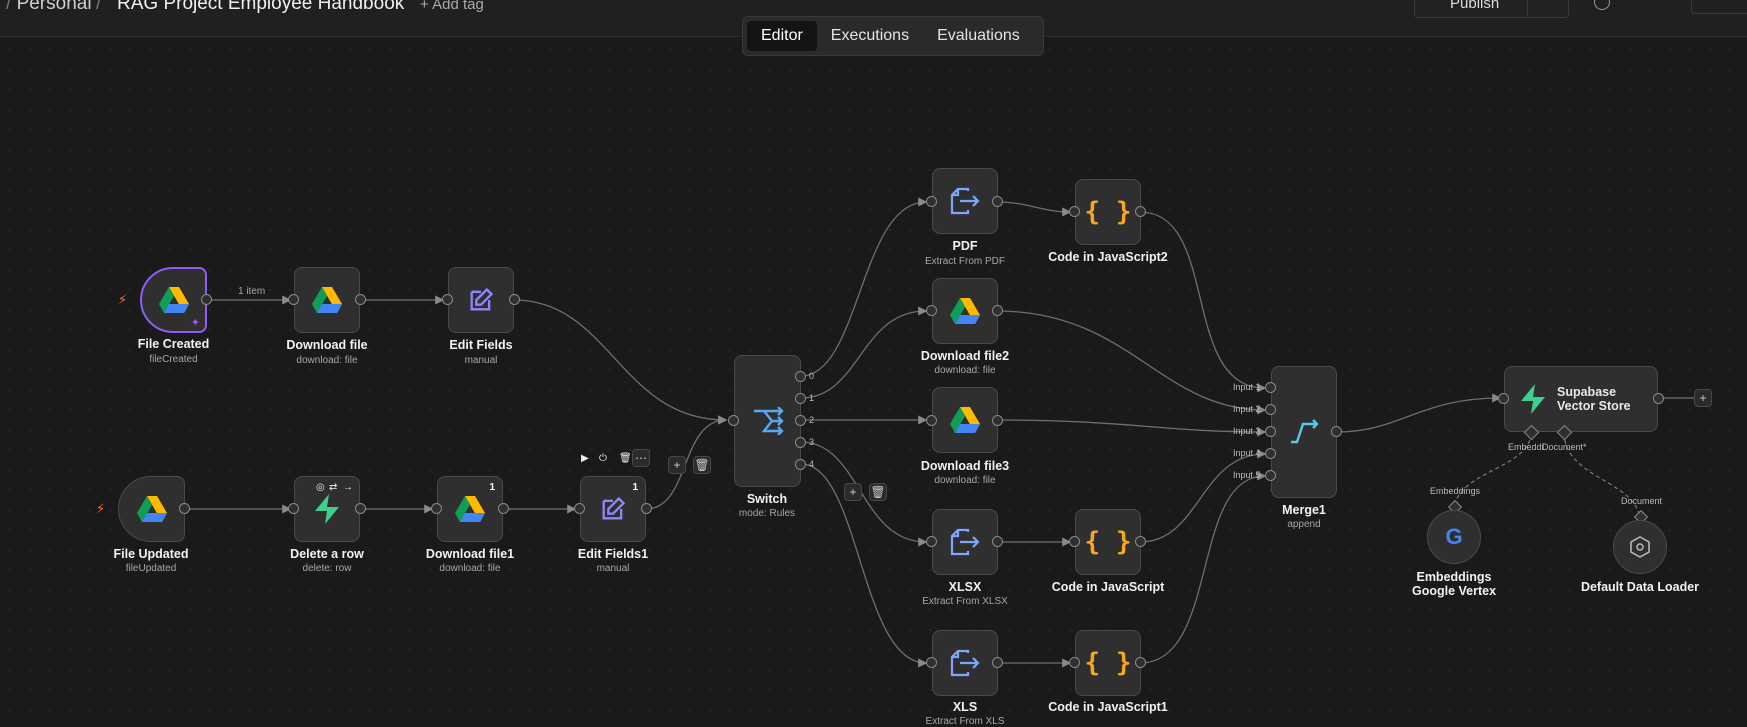  I want to click on arrow-right-icon: →, so click(348, 487).